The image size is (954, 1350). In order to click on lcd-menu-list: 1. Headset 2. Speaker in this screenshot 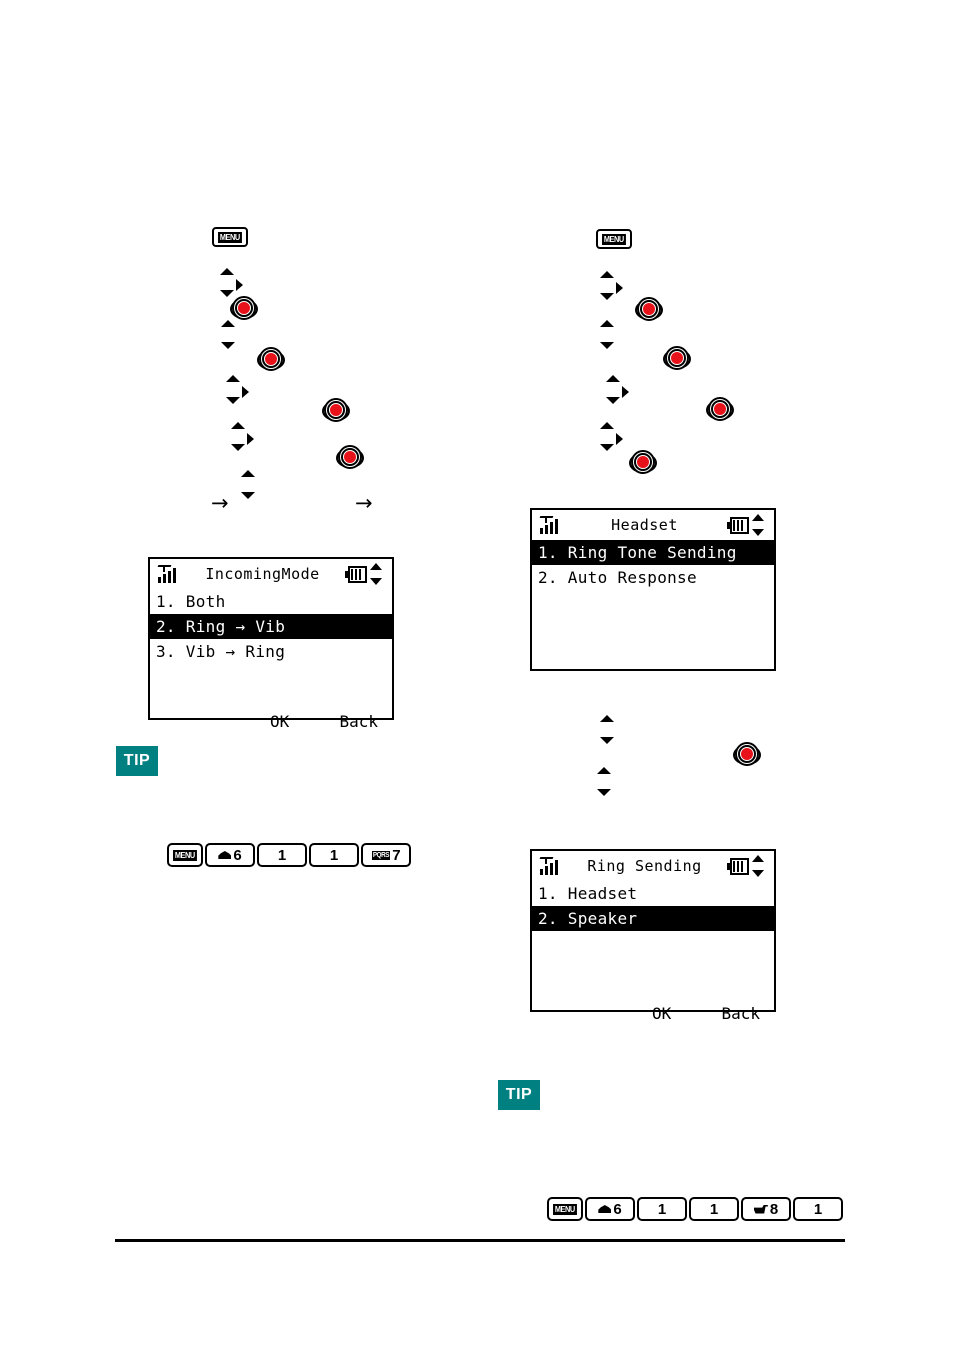, I will do `click(653, 906)`.